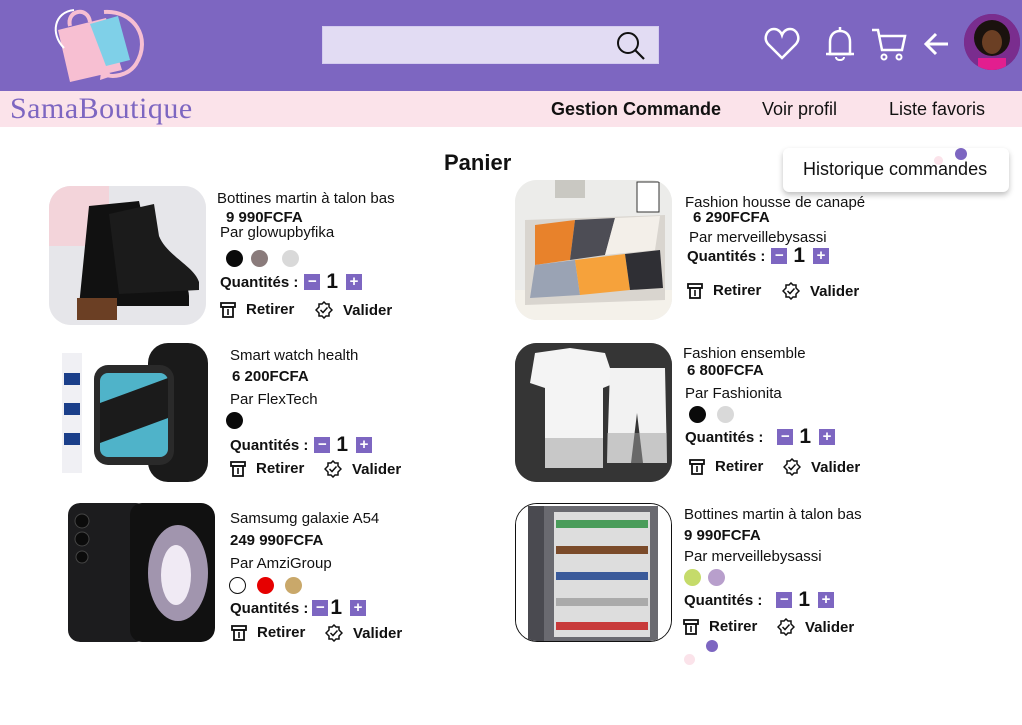  What do you see at coordinates (692, 577) in the screenshot?
I see `color-option-lime` at bounding box center [692, 577].